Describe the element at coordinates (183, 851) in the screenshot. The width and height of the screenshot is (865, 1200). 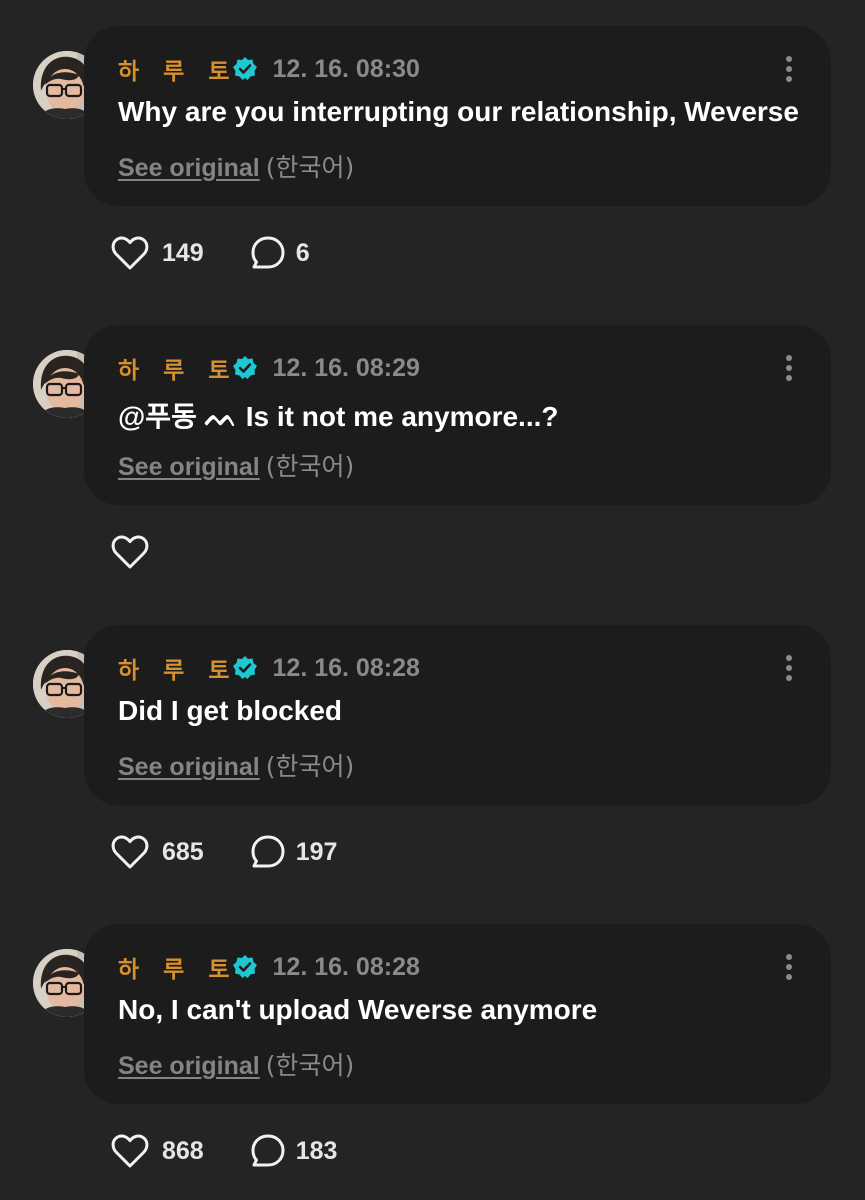
I see `like-count: 685` at that location.